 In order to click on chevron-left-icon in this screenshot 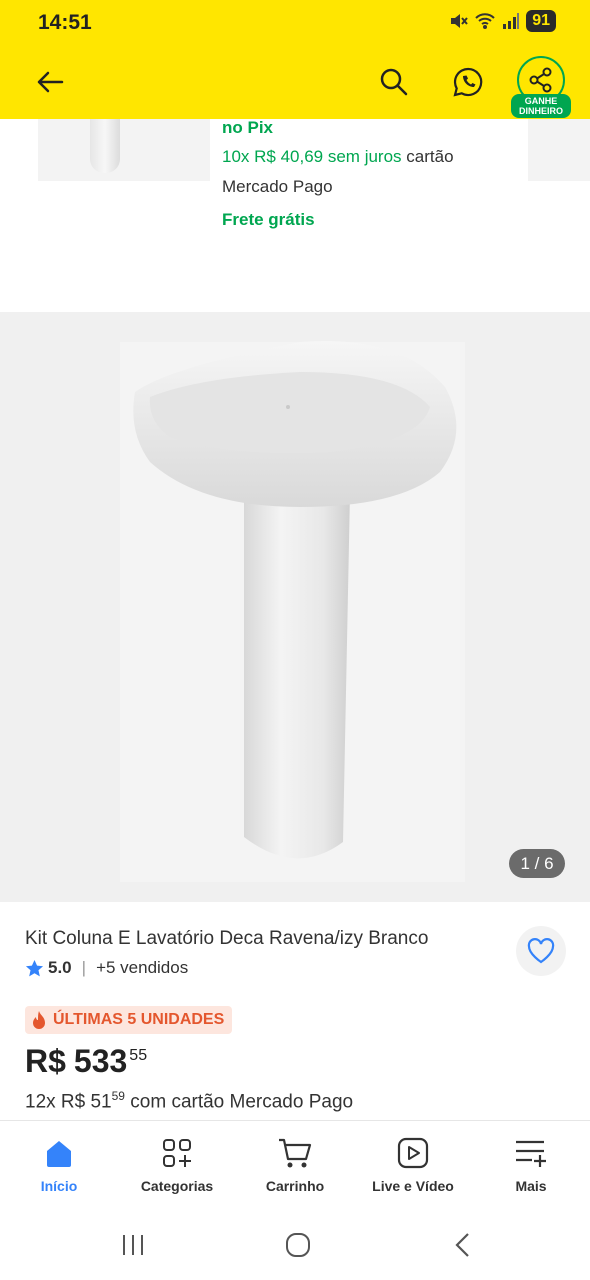, I will do `click(462, 1245)`.